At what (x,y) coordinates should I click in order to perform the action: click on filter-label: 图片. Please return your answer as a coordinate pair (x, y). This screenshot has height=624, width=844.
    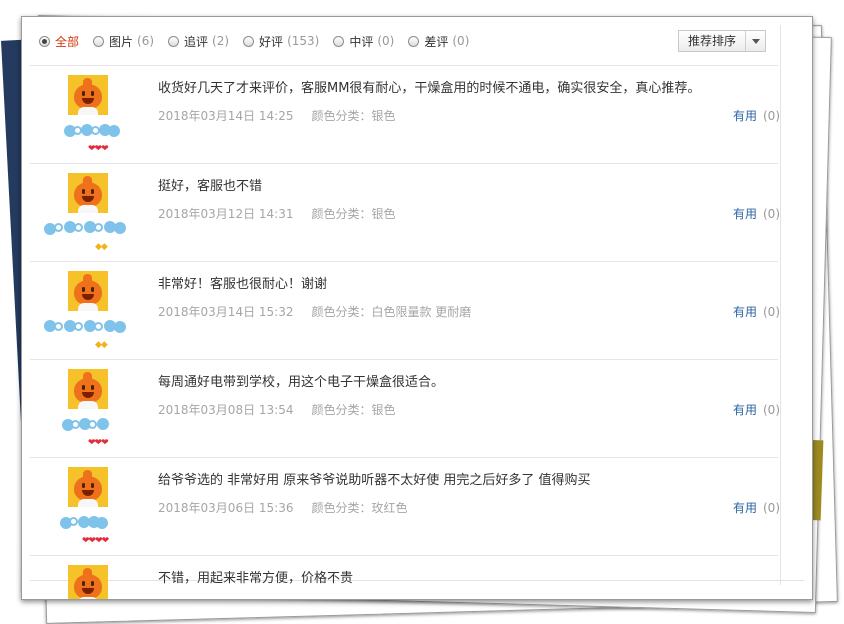
    Looking at the image, I should click on (121, 41).